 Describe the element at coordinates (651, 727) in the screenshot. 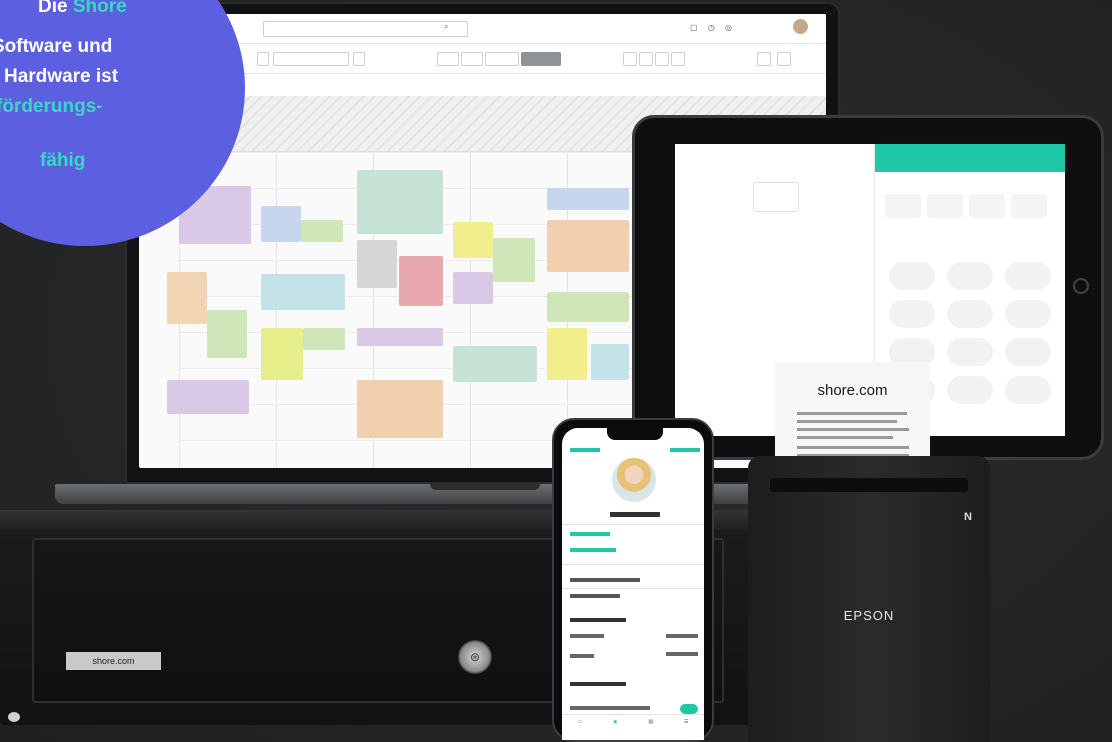

I see `nav-item: ▤` at that location.